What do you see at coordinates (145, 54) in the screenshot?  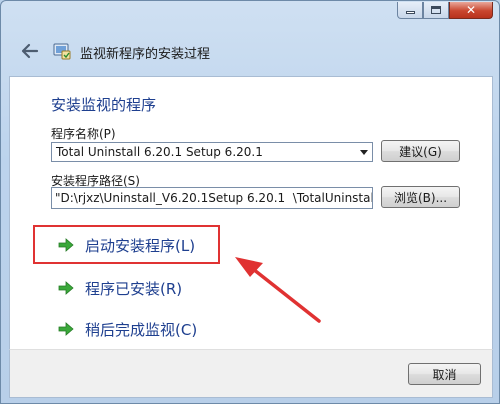 I see `page-title: 监视新程序的安装过程` at bounding box center [145, 54].